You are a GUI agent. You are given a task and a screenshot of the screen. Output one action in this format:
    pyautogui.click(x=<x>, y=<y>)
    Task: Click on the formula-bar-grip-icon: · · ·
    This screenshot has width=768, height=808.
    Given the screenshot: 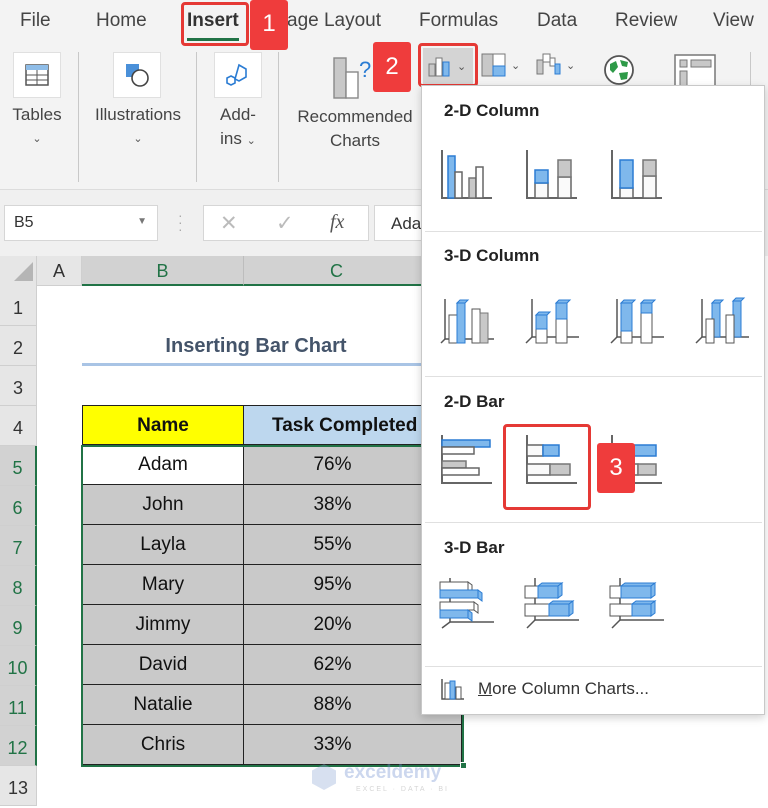 What is the action you would take?
    pyautogui.click(x=180, y=222)
    